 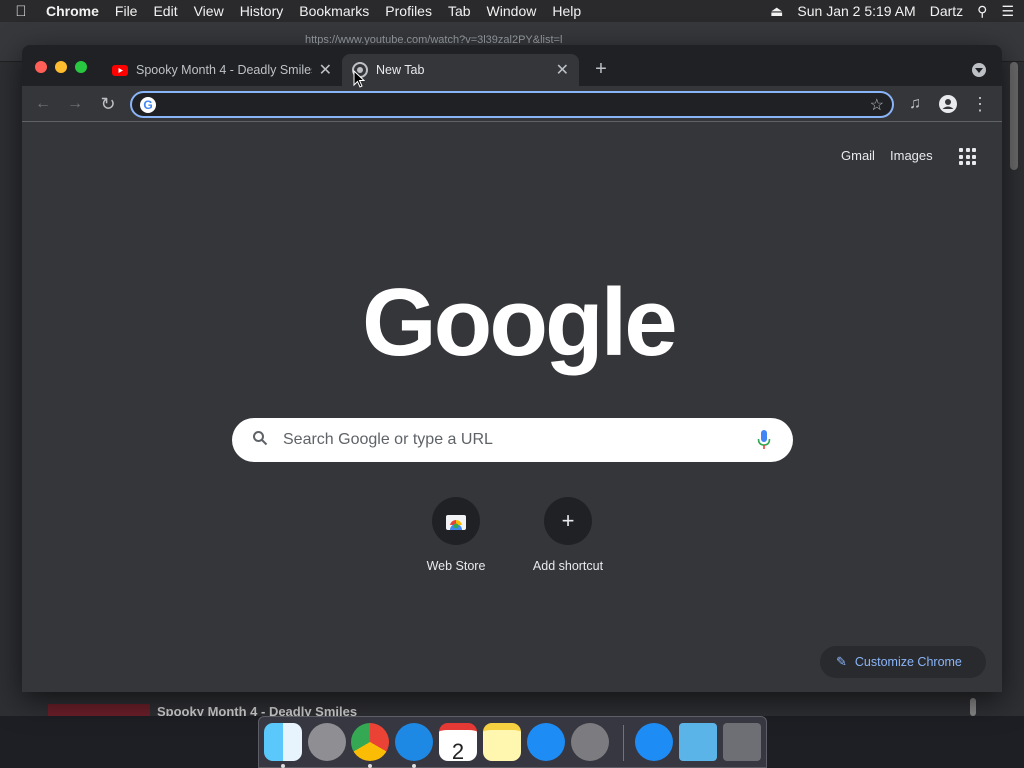 I want to click on images-link: Images, so click(x=911, y=155).